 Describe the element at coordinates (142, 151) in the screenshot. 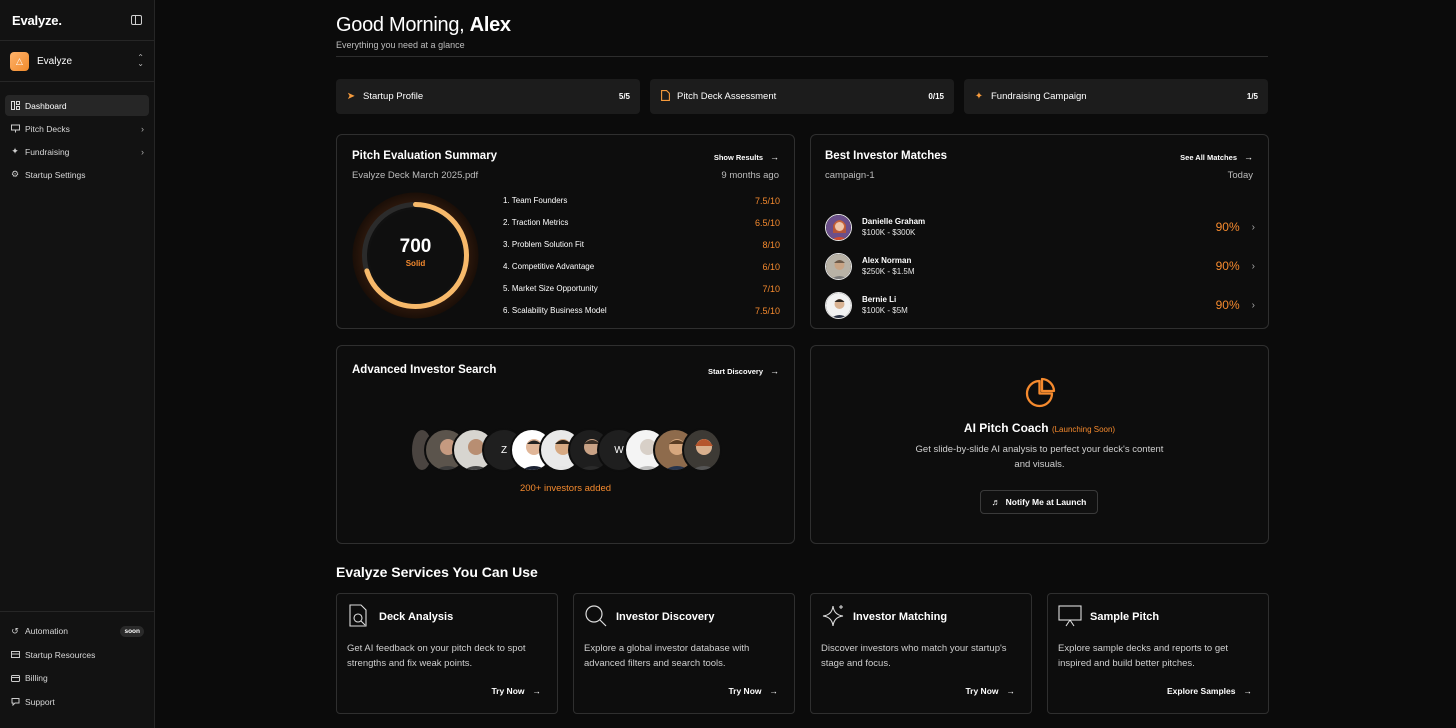

I see `chevron-right-icon: ›` at that location.